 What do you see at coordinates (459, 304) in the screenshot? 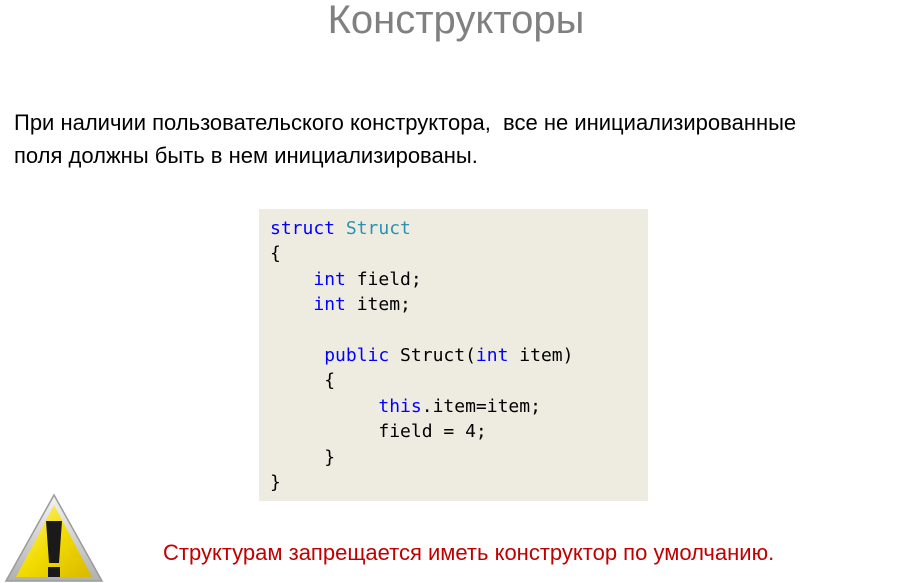
I see `code-line-4: int item;` at bounding box center [459, 304].